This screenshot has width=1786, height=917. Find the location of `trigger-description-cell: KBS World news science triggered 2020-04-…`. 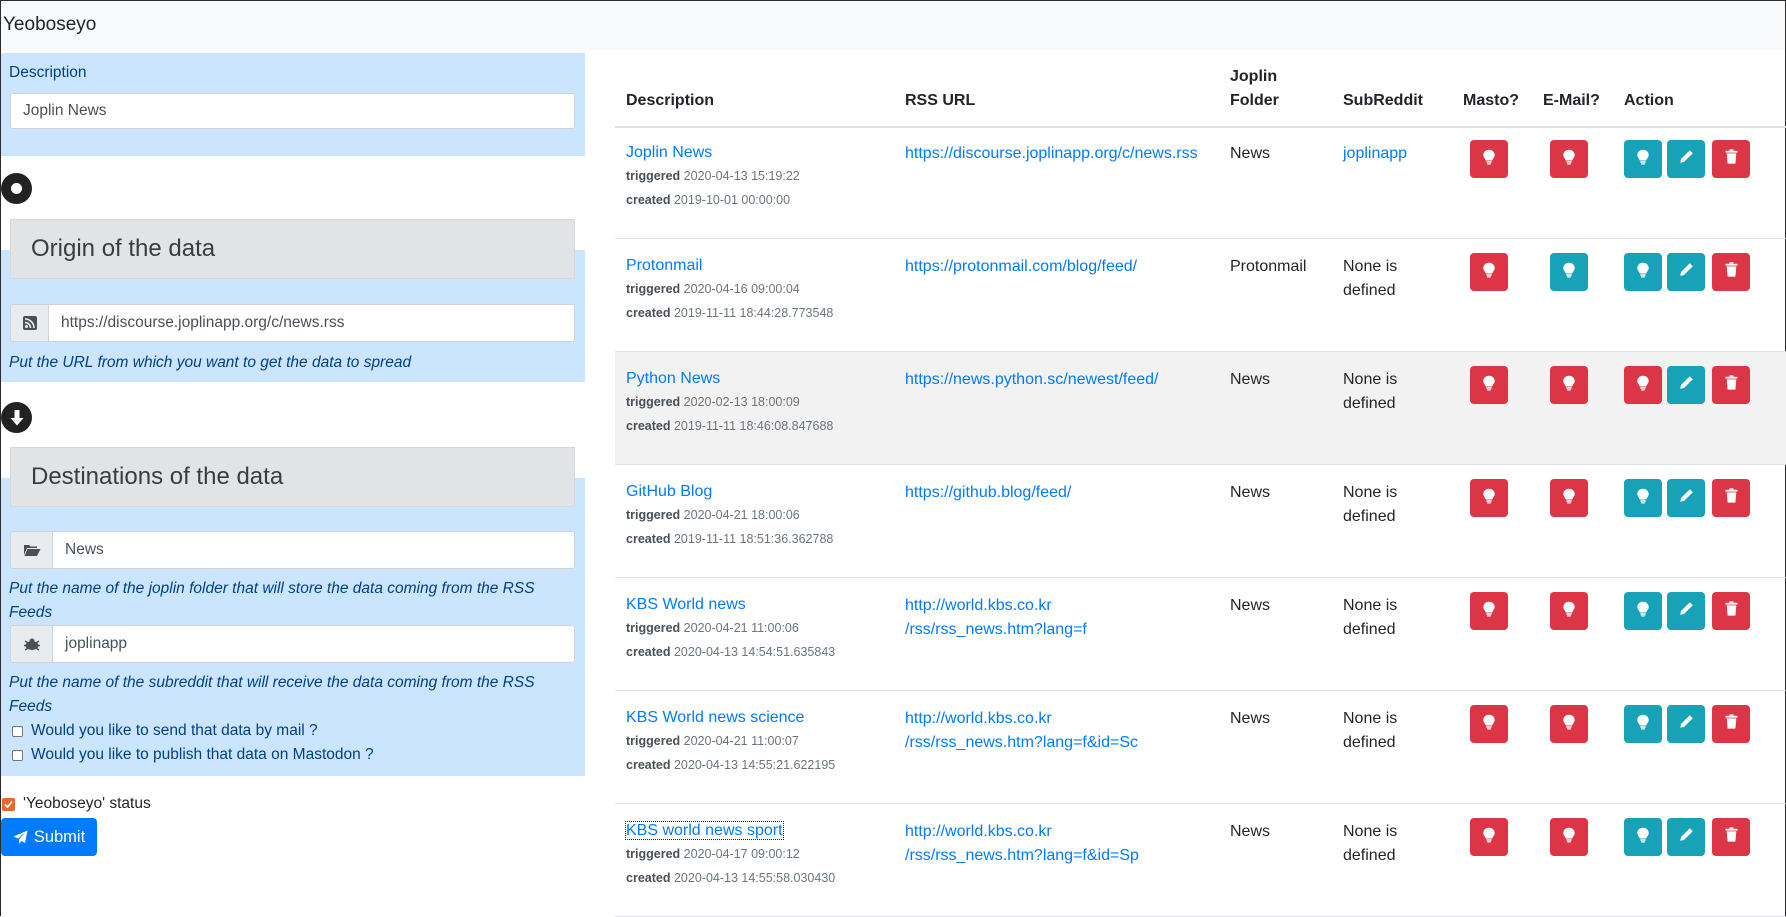

trigger-description-cell: KBS World news science triggered 2020-04-… is located at coordinates (756, 742).